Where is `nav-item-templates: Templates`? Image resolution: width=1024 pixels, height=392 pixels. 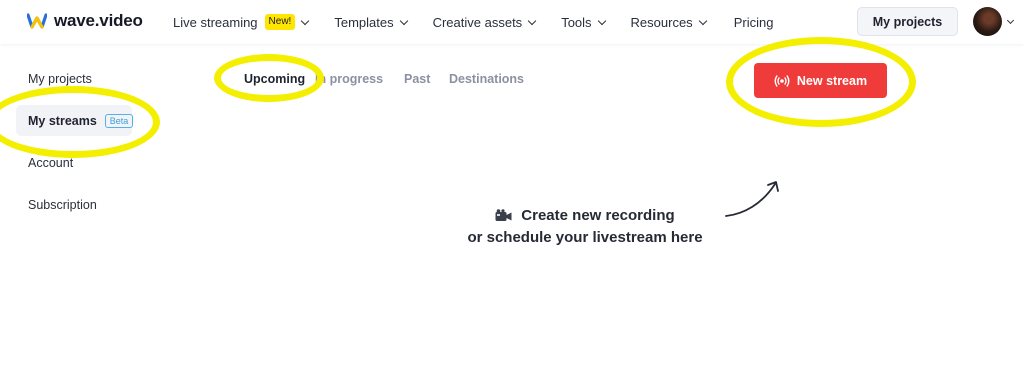 nav-item-templates: Templates is located at coordinates (371, 22).